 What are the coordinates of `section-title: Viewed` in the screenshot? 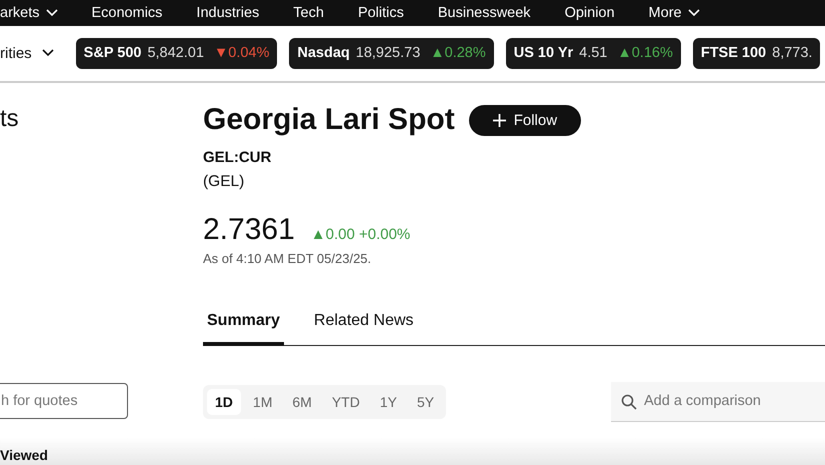 It's located at (24, 455).